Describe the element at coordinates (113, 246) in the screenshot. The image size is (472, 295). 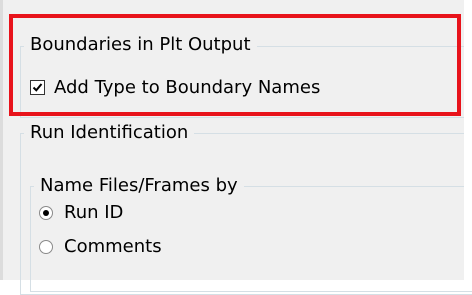
I see `comments-radio-label: Comments` at that location.